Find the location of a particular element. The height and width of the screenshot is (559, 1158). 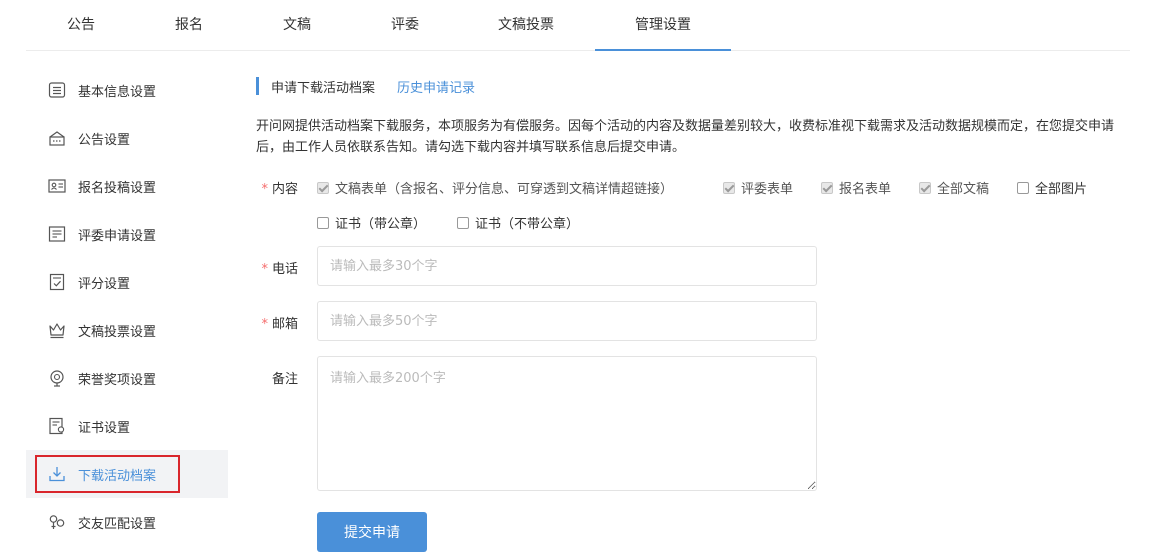

sidebar-item-label: 荣誉奖项设置 is located at coordinates (117, 380).